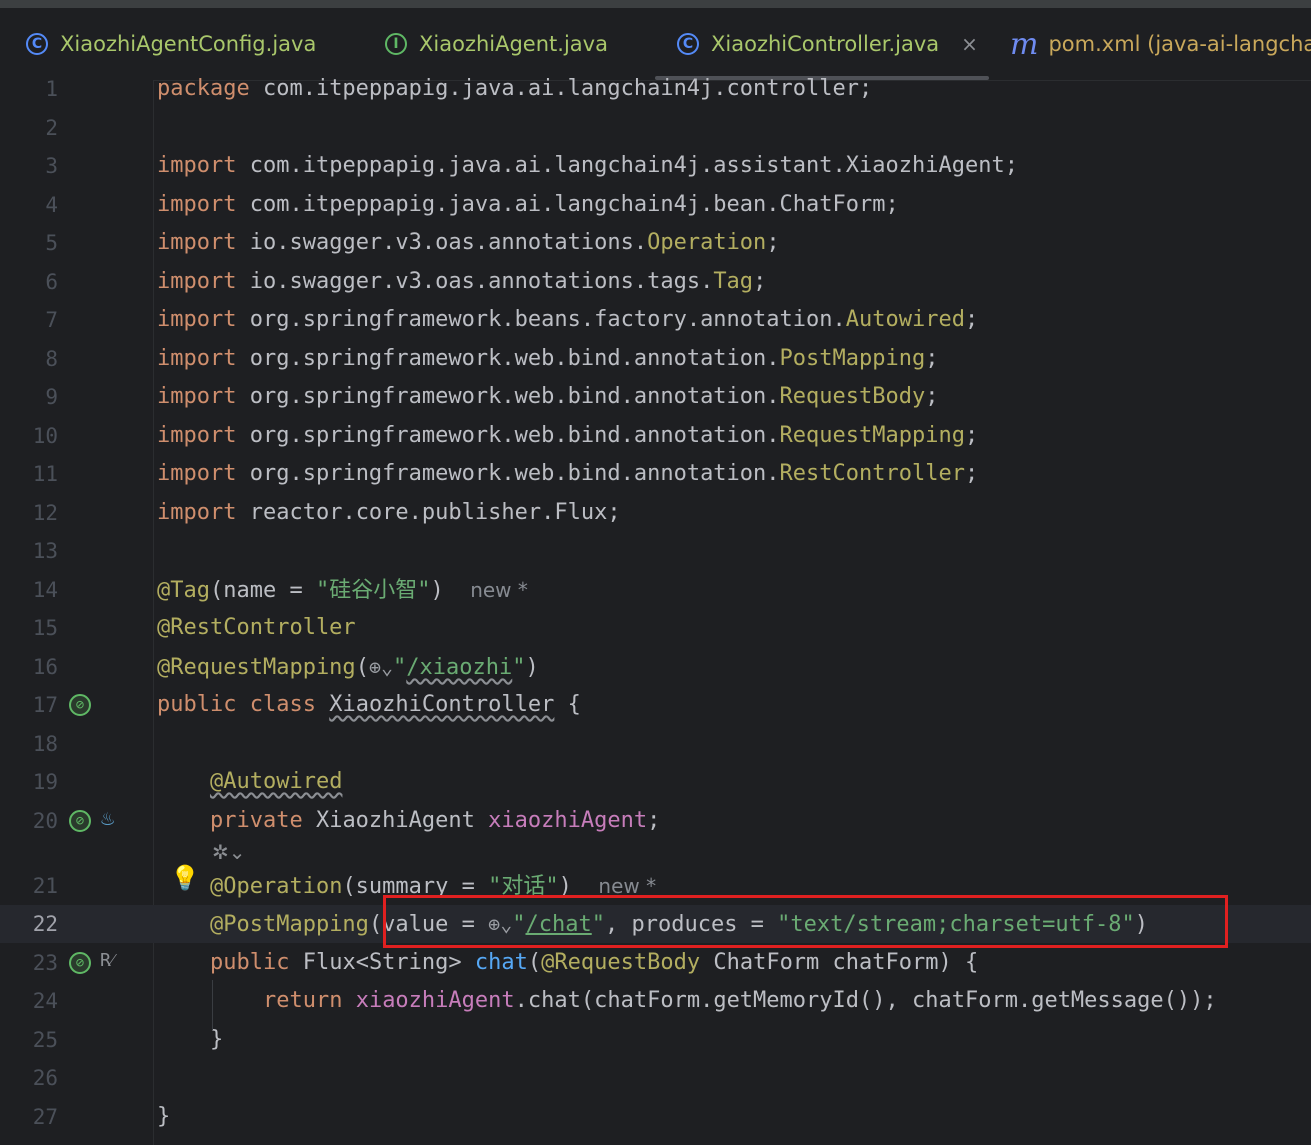  What do you see at coordinates (229, 852) in the screenshot?
I see `ai-assistant-icon: ✲⌄` at bounding box center [229, 852].